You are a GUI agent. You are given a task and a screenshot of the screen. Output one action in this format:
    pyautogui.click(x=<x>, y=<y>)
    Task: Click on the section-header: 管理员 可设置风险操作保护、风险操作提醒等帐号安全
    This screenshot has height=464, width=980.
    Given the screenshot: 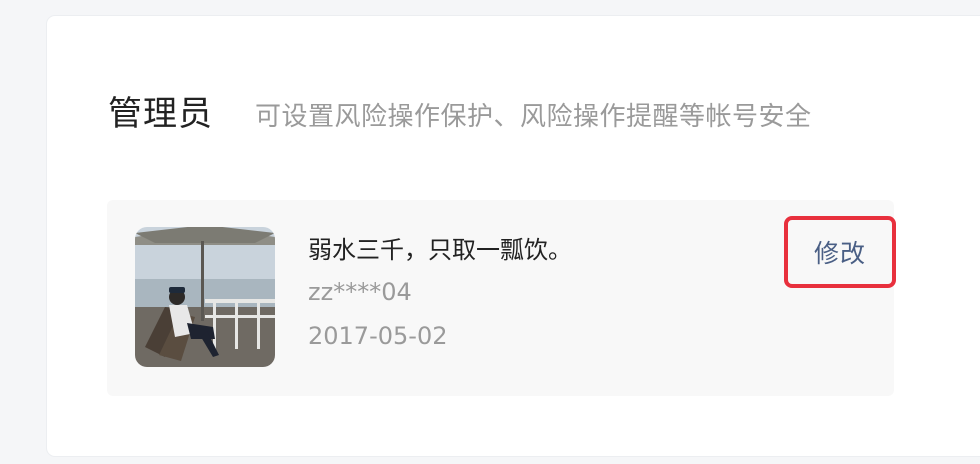 What is the action you would take?
    pyautogui.click(x=460, y=110)
    